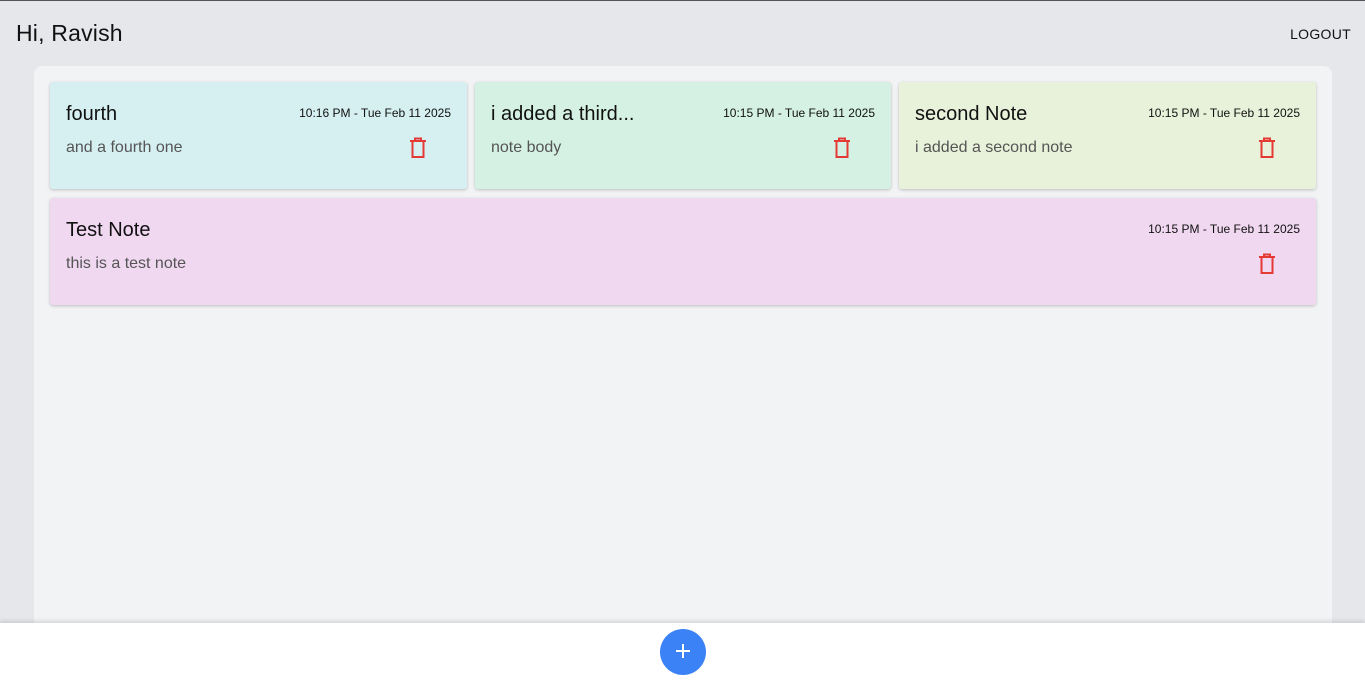 The image size is (1365, 681). Describe the element at coordinates (375, 113) in the screenshot. I see `note-timestamp: 10:16 PM - Tue Feb 11 2025` at that location.